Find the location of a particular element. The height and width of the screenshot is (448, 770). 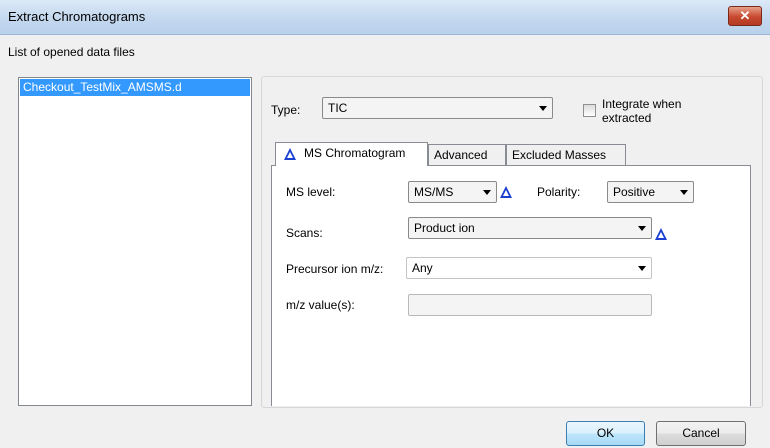

ms-level-select: MS/MS is located at coordinates (452, 192).